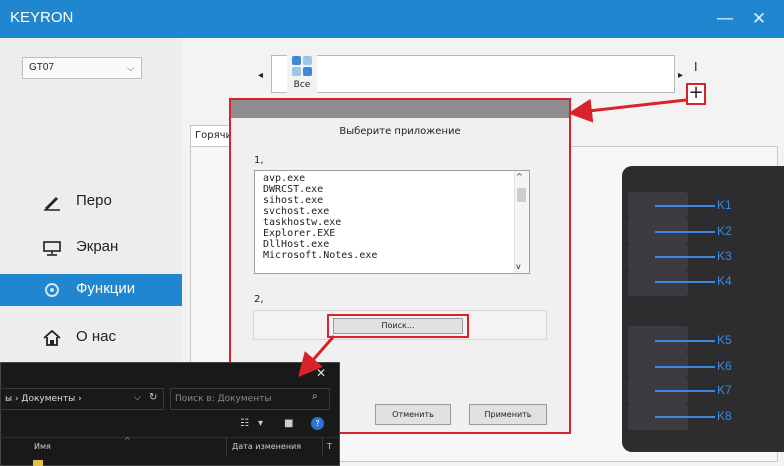 The height and width of the screenshot is (466, 784). Describe the element at coordinates (627, 110) in the screenshot. I see `arrow-to-dialog` at that location.